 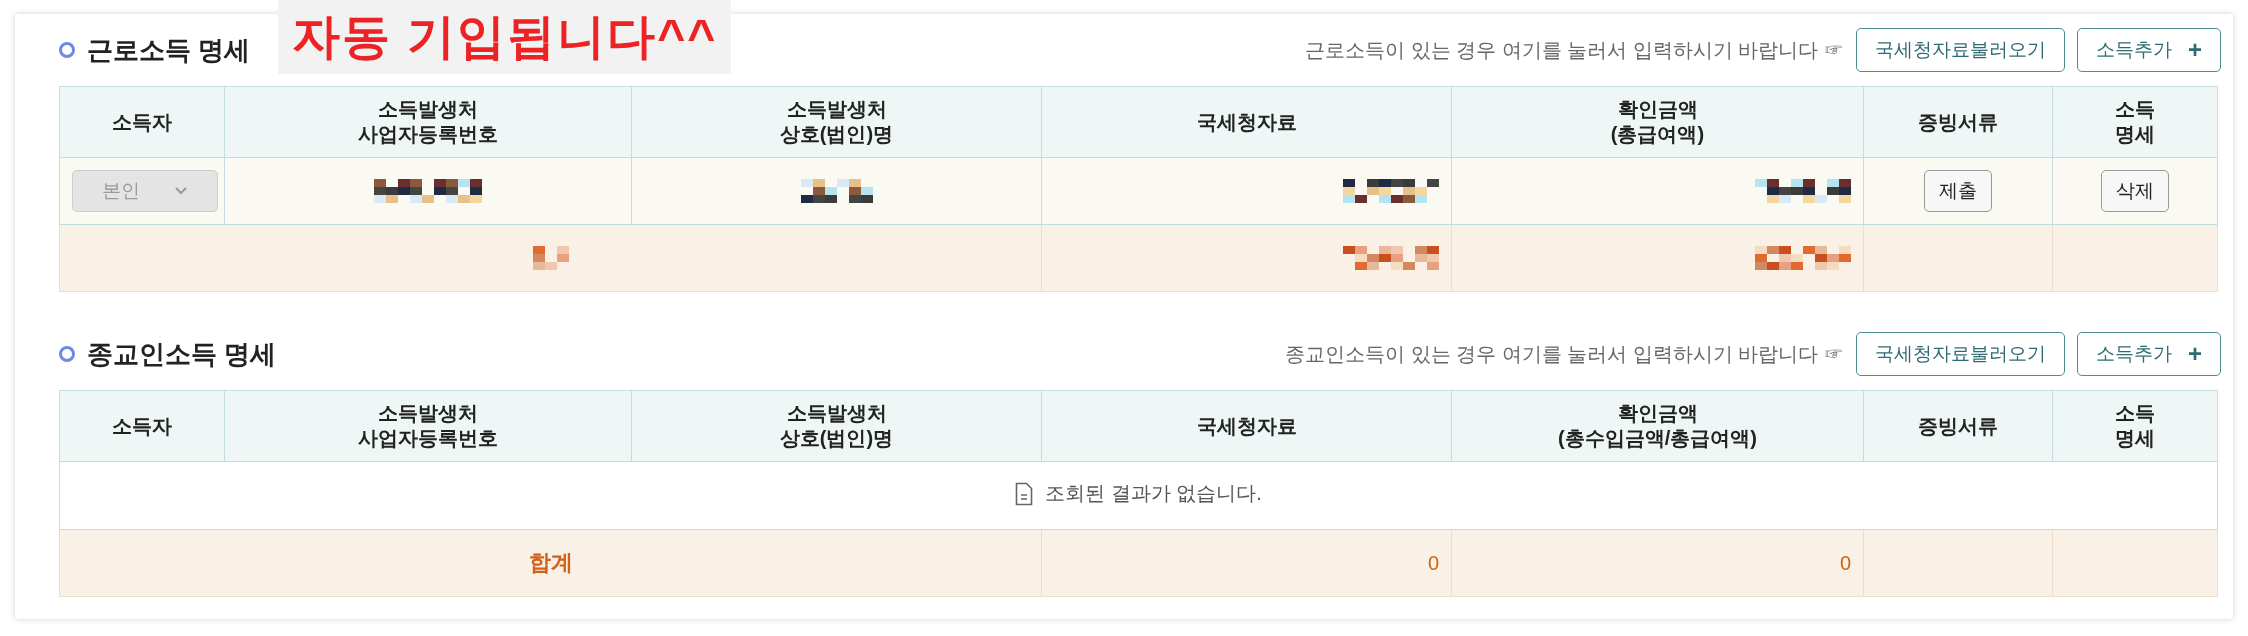 I want to click on section-title: 종교인소득 명세, so click(x=182, y=354).